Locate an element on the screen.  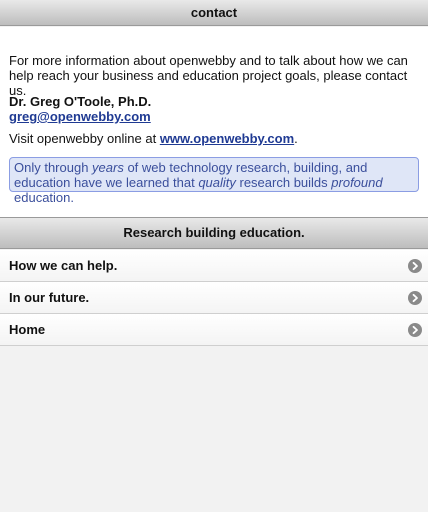
quote-text-1: Only through is located at coordinates (53, 167).